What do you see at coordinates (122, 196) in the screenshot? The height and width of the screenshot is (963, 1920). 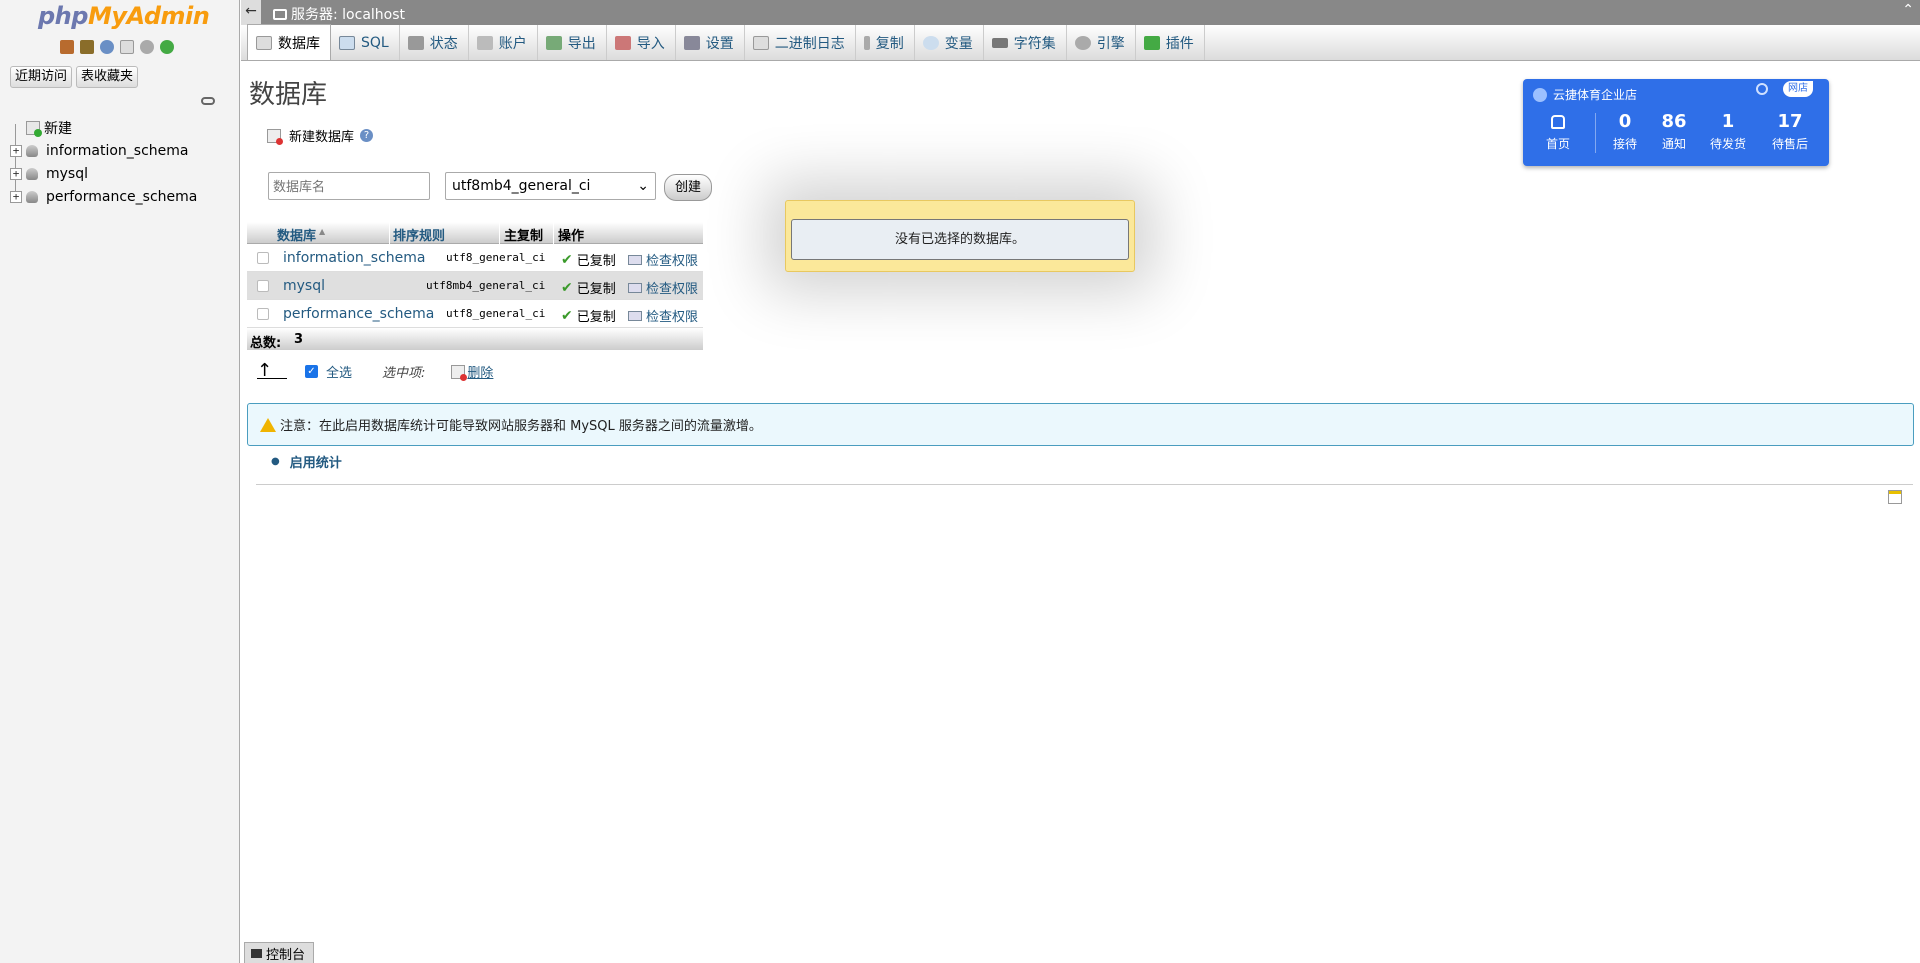 I see `tree-item-label: performance_schema` at bounding box center [122, 196].